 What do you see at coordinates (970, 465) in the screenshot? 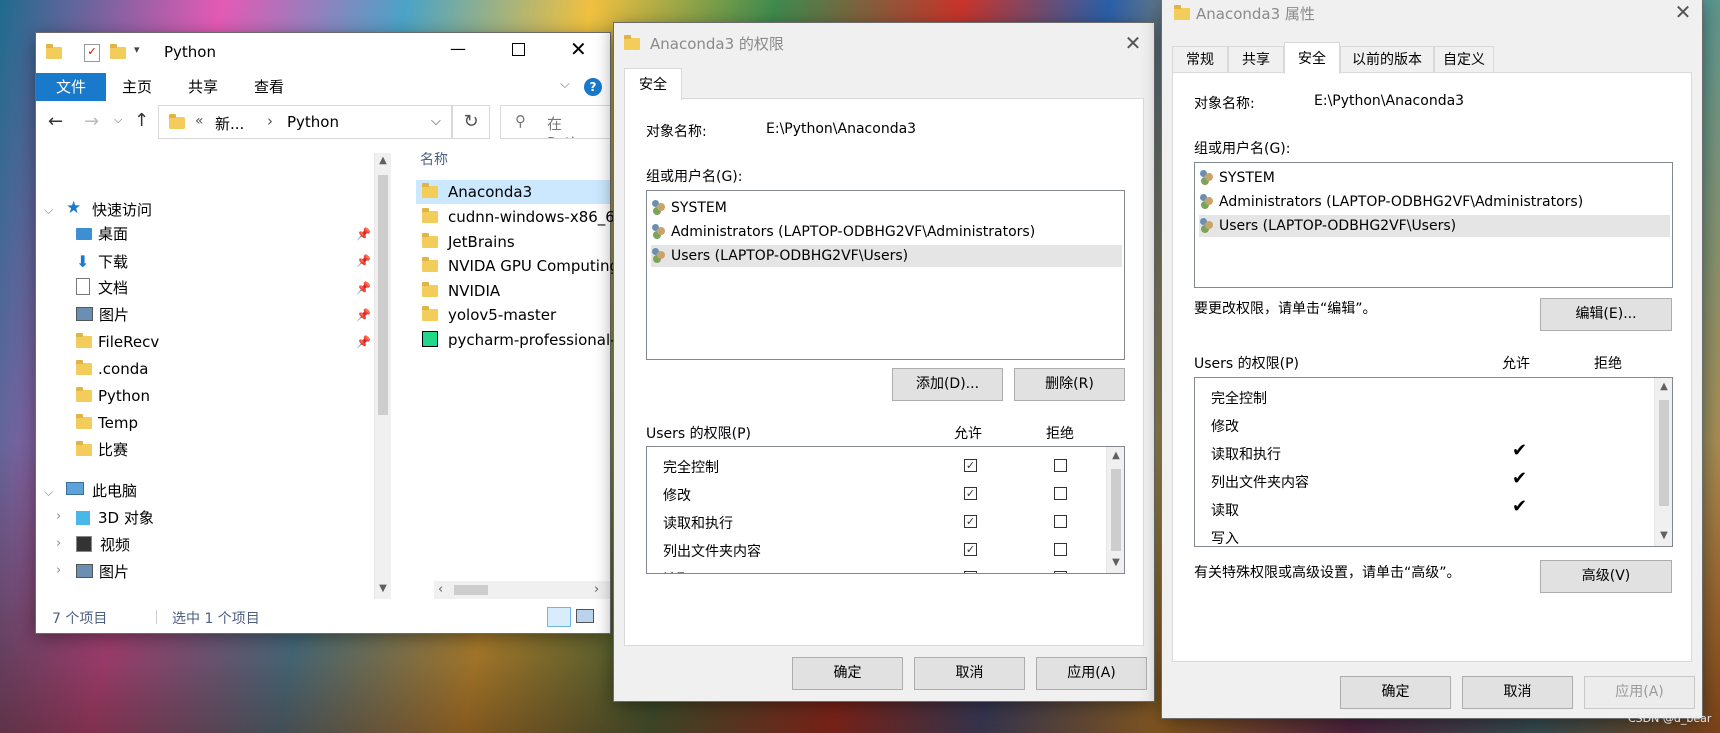
I see `allow-checkbox-full-control: ✓` at bounding box center [970, 465].